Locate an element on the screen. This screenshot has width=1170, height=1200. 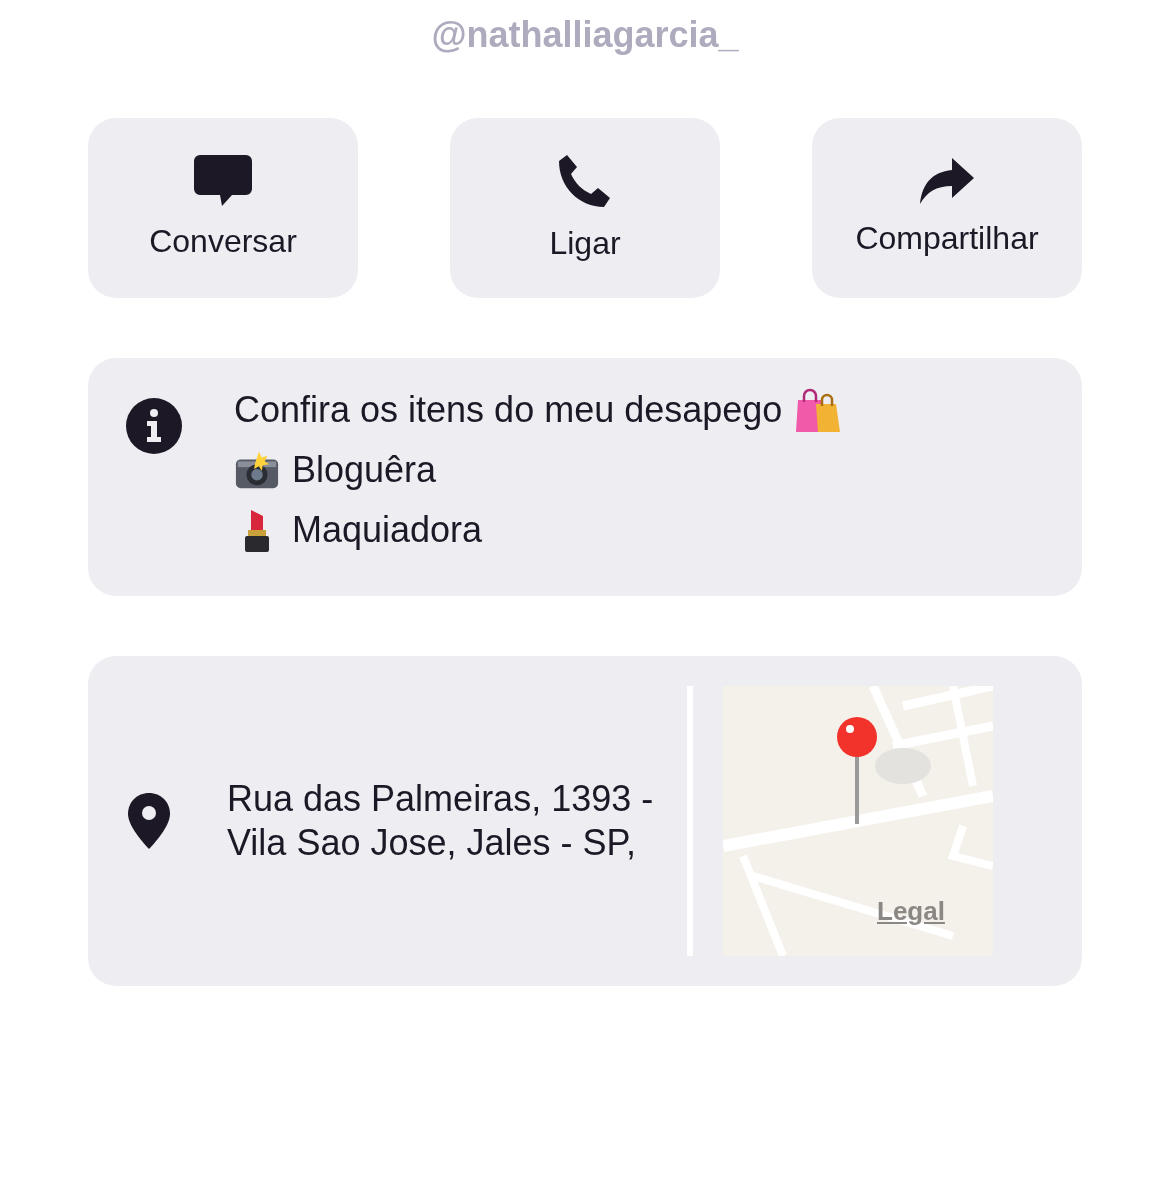
shopping-bags-icon is located at coordinates (817, 410).